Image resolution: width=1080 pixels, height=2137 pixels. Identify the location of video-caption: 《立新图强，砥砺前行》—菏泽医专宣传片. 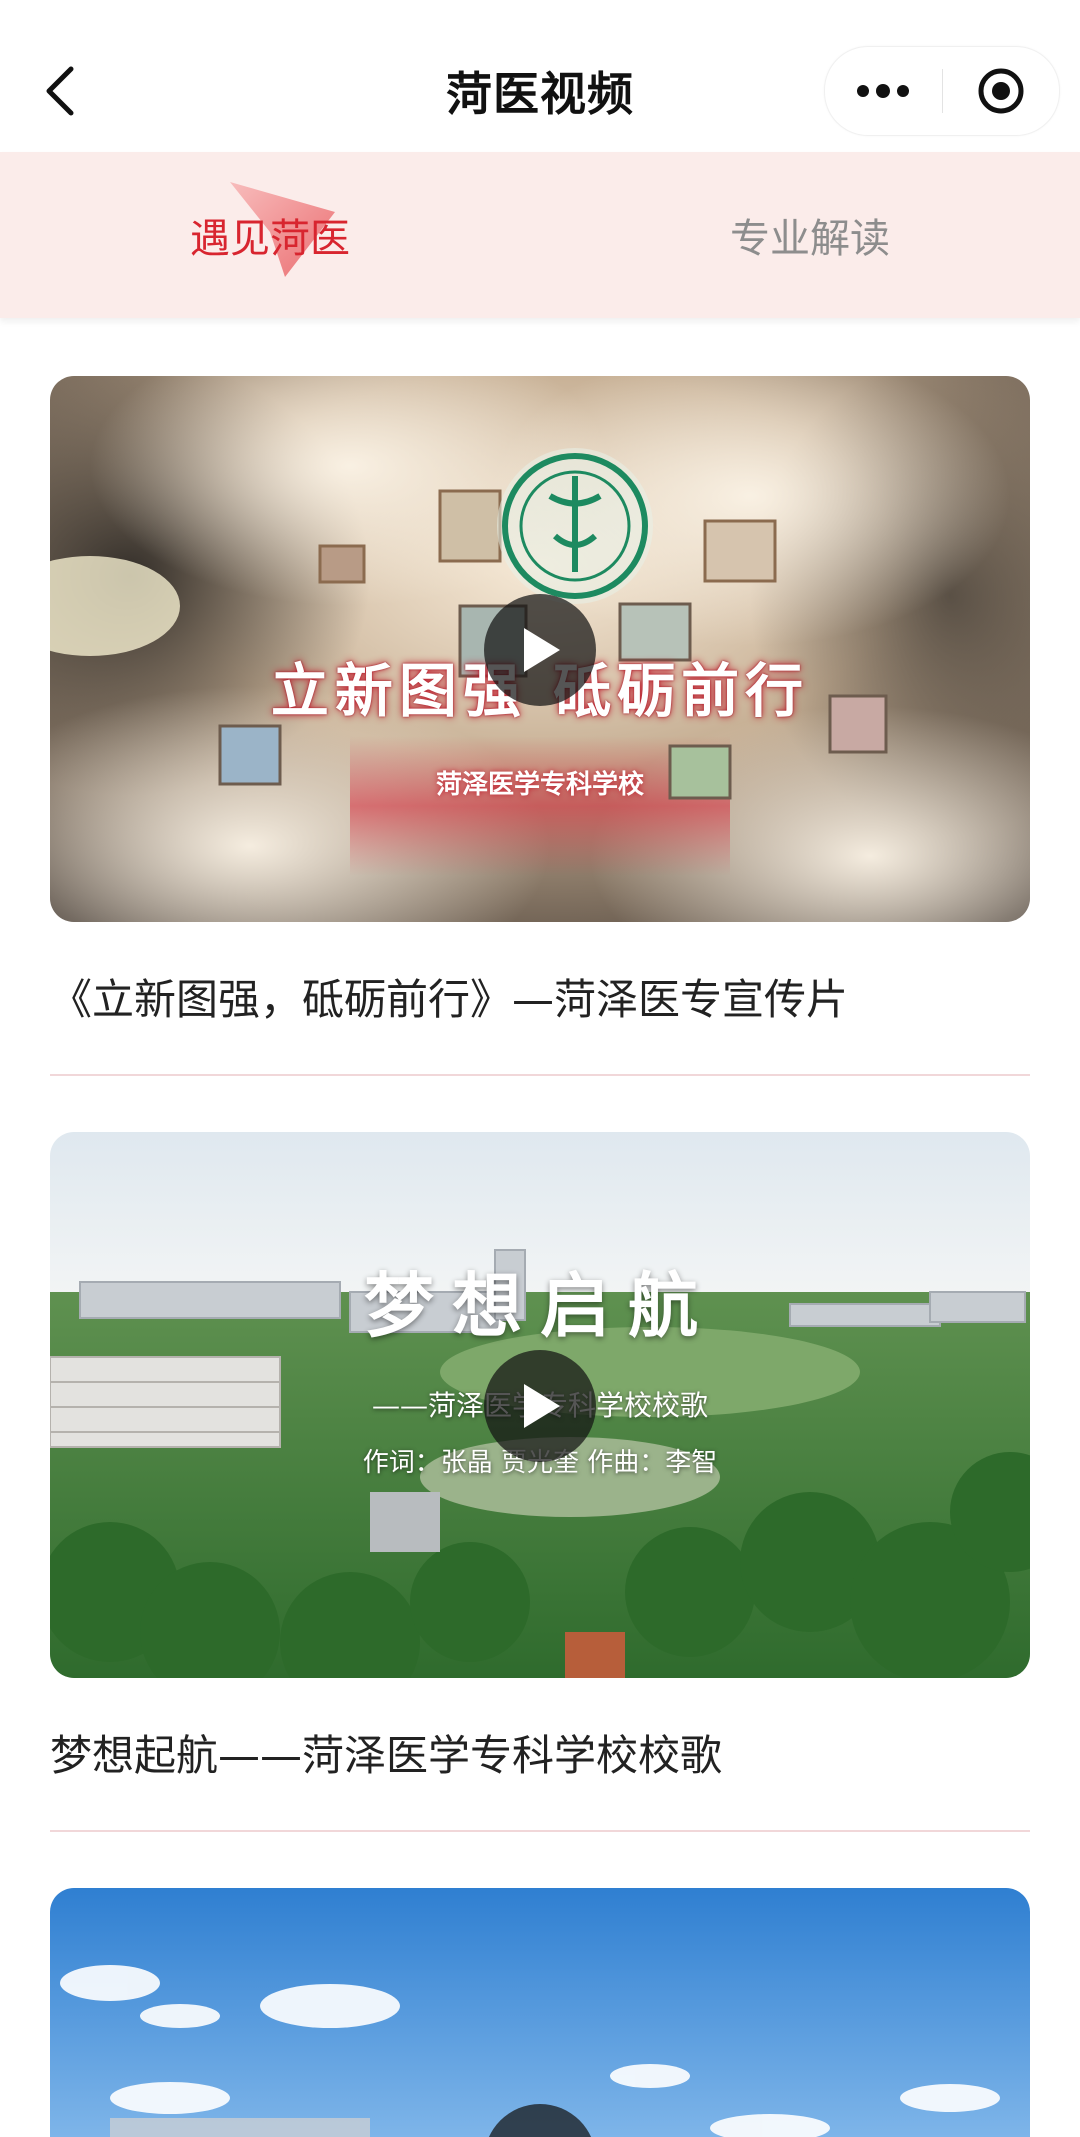
(540, 996).